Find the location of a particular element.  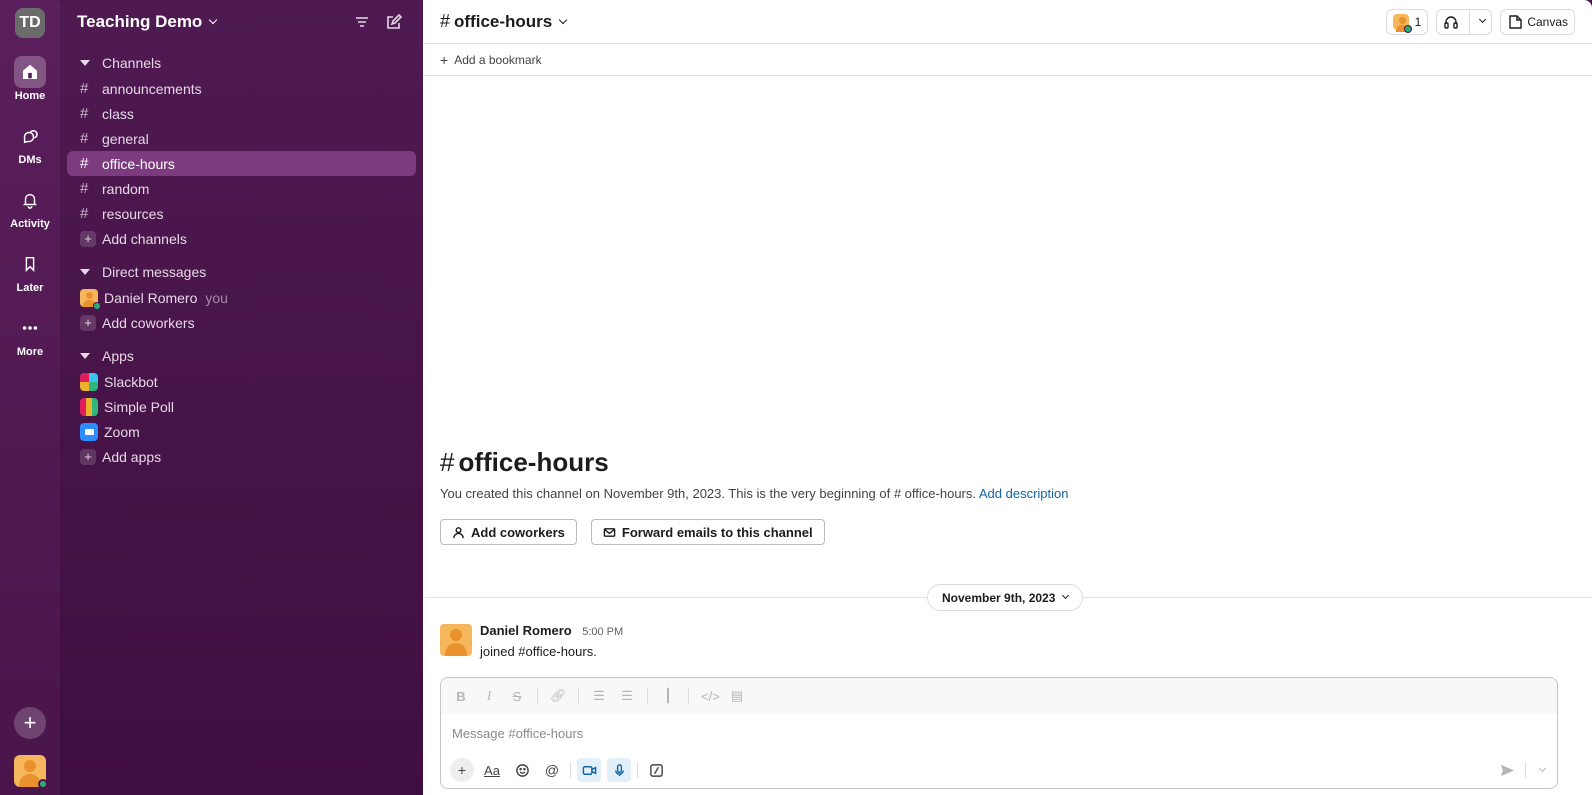

workspace-menu-button: Teaching Demo is located at coordinates (209, 22).